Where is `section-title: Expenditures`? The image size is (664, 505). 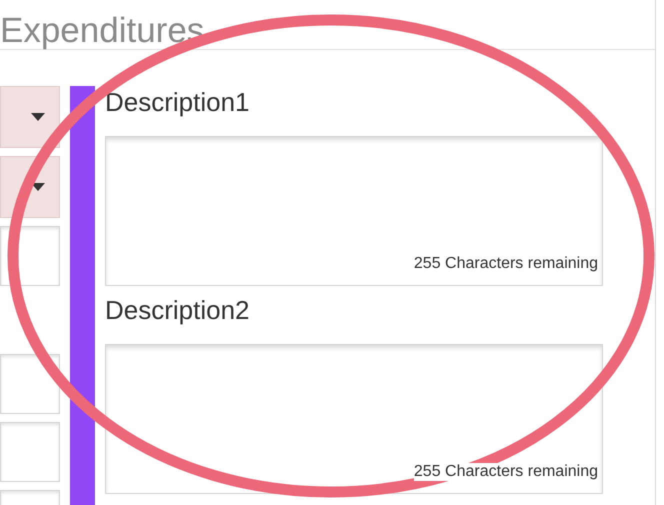 section-title: Expenditures is located at coordinates (102, 31).